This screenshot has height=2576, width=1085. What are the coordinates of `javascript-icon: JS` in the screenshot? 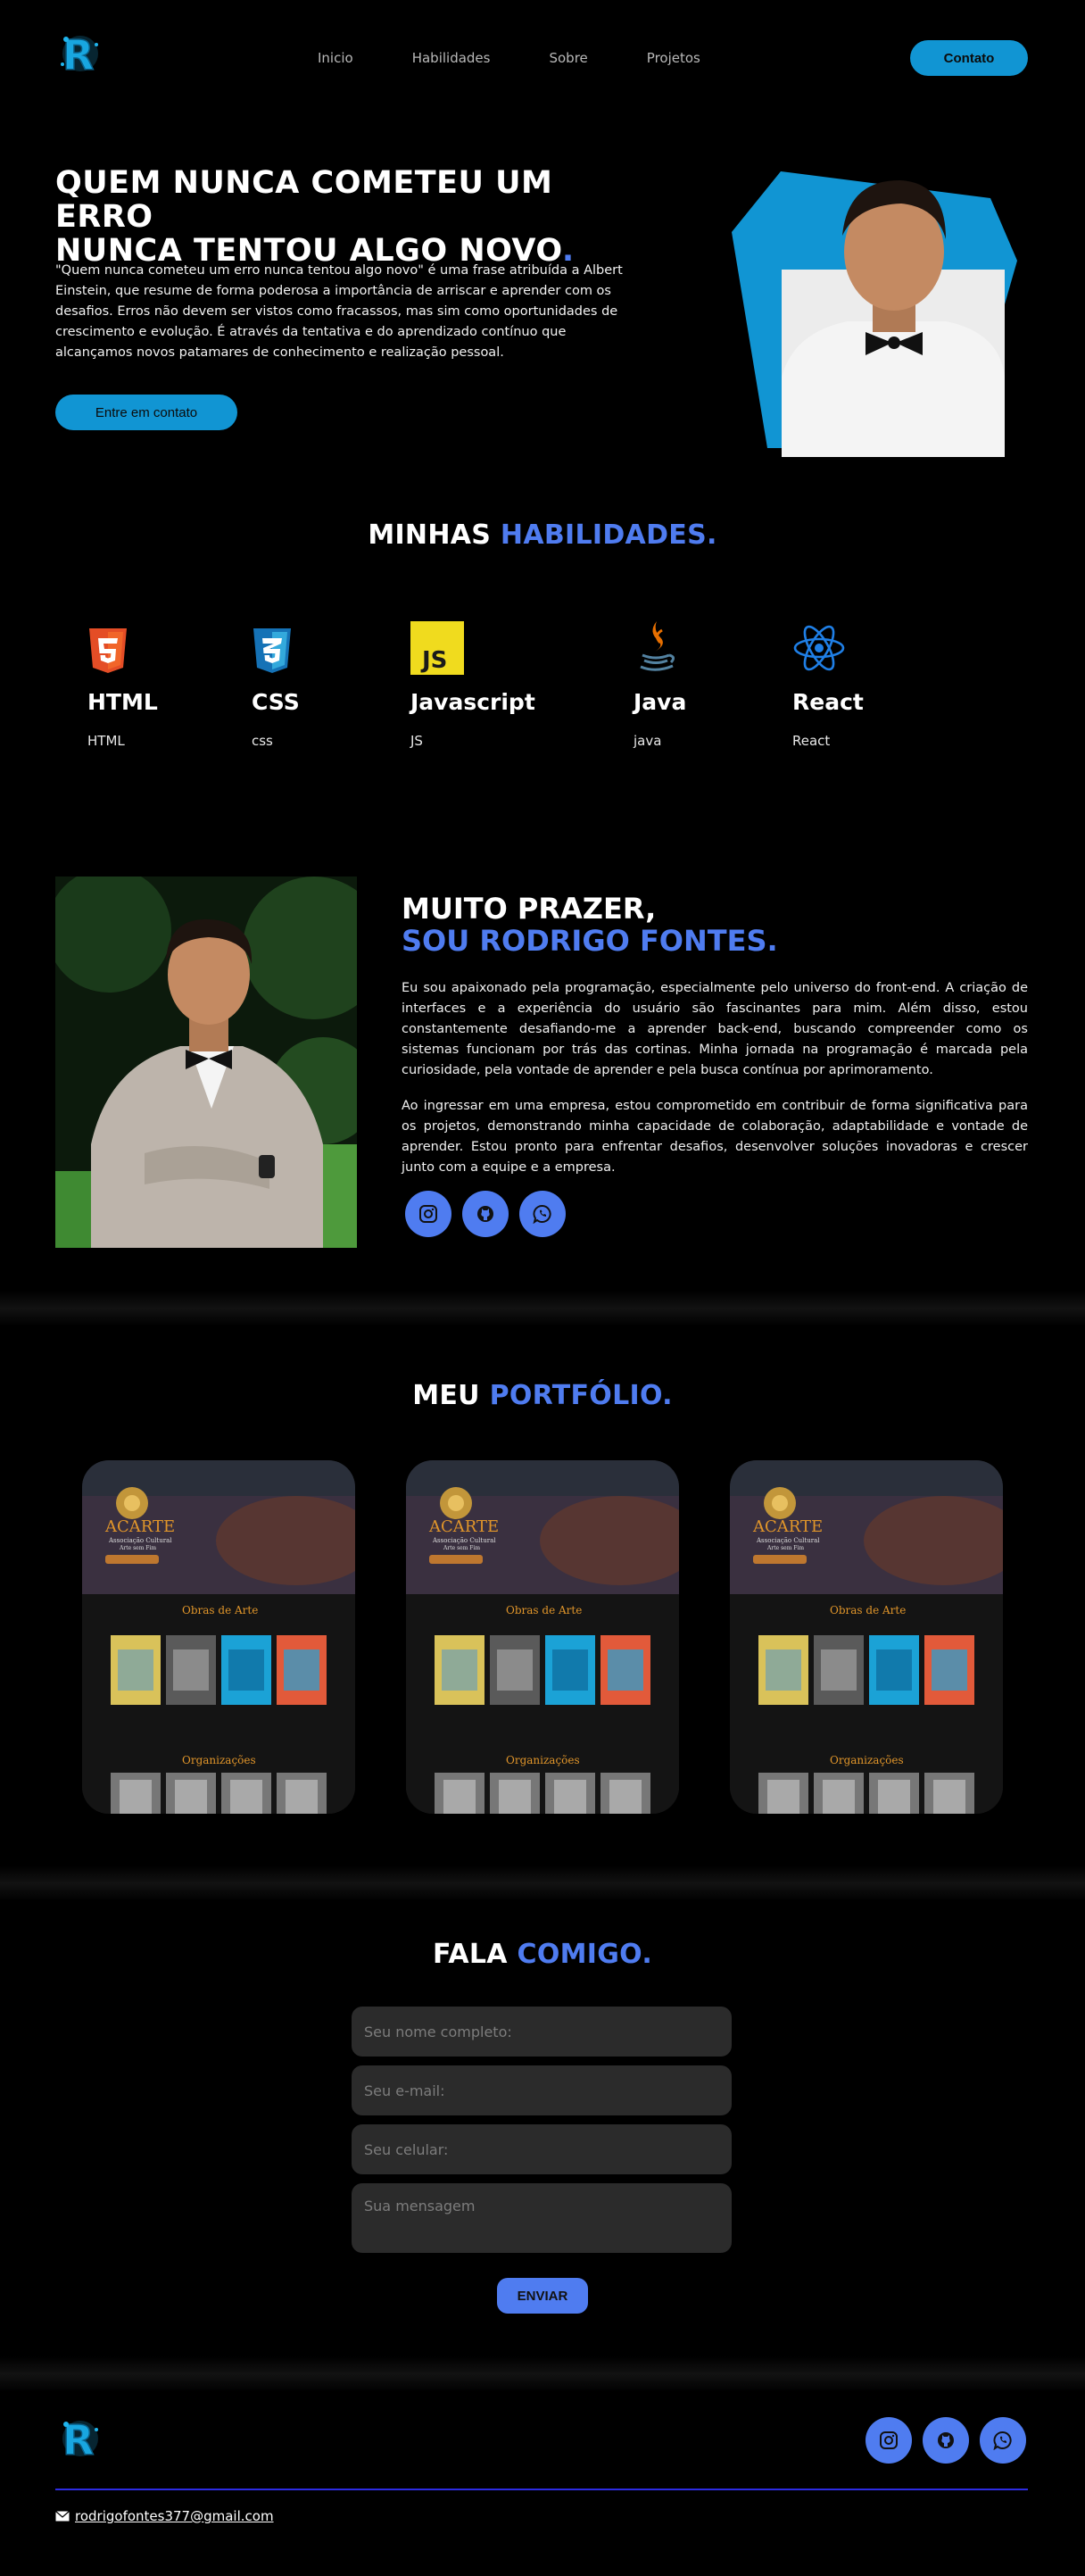 It's located at (481, 647).